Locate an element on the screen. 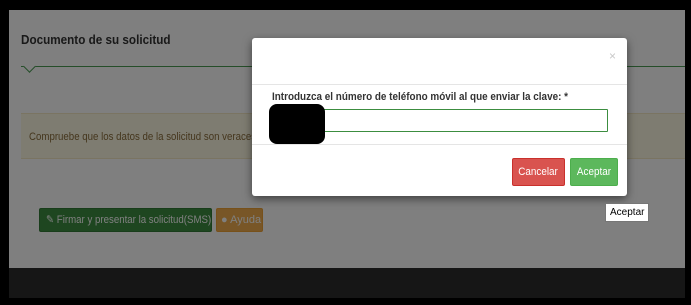  accept-tooltip: Aceptar is located at coordinates (627, 212).